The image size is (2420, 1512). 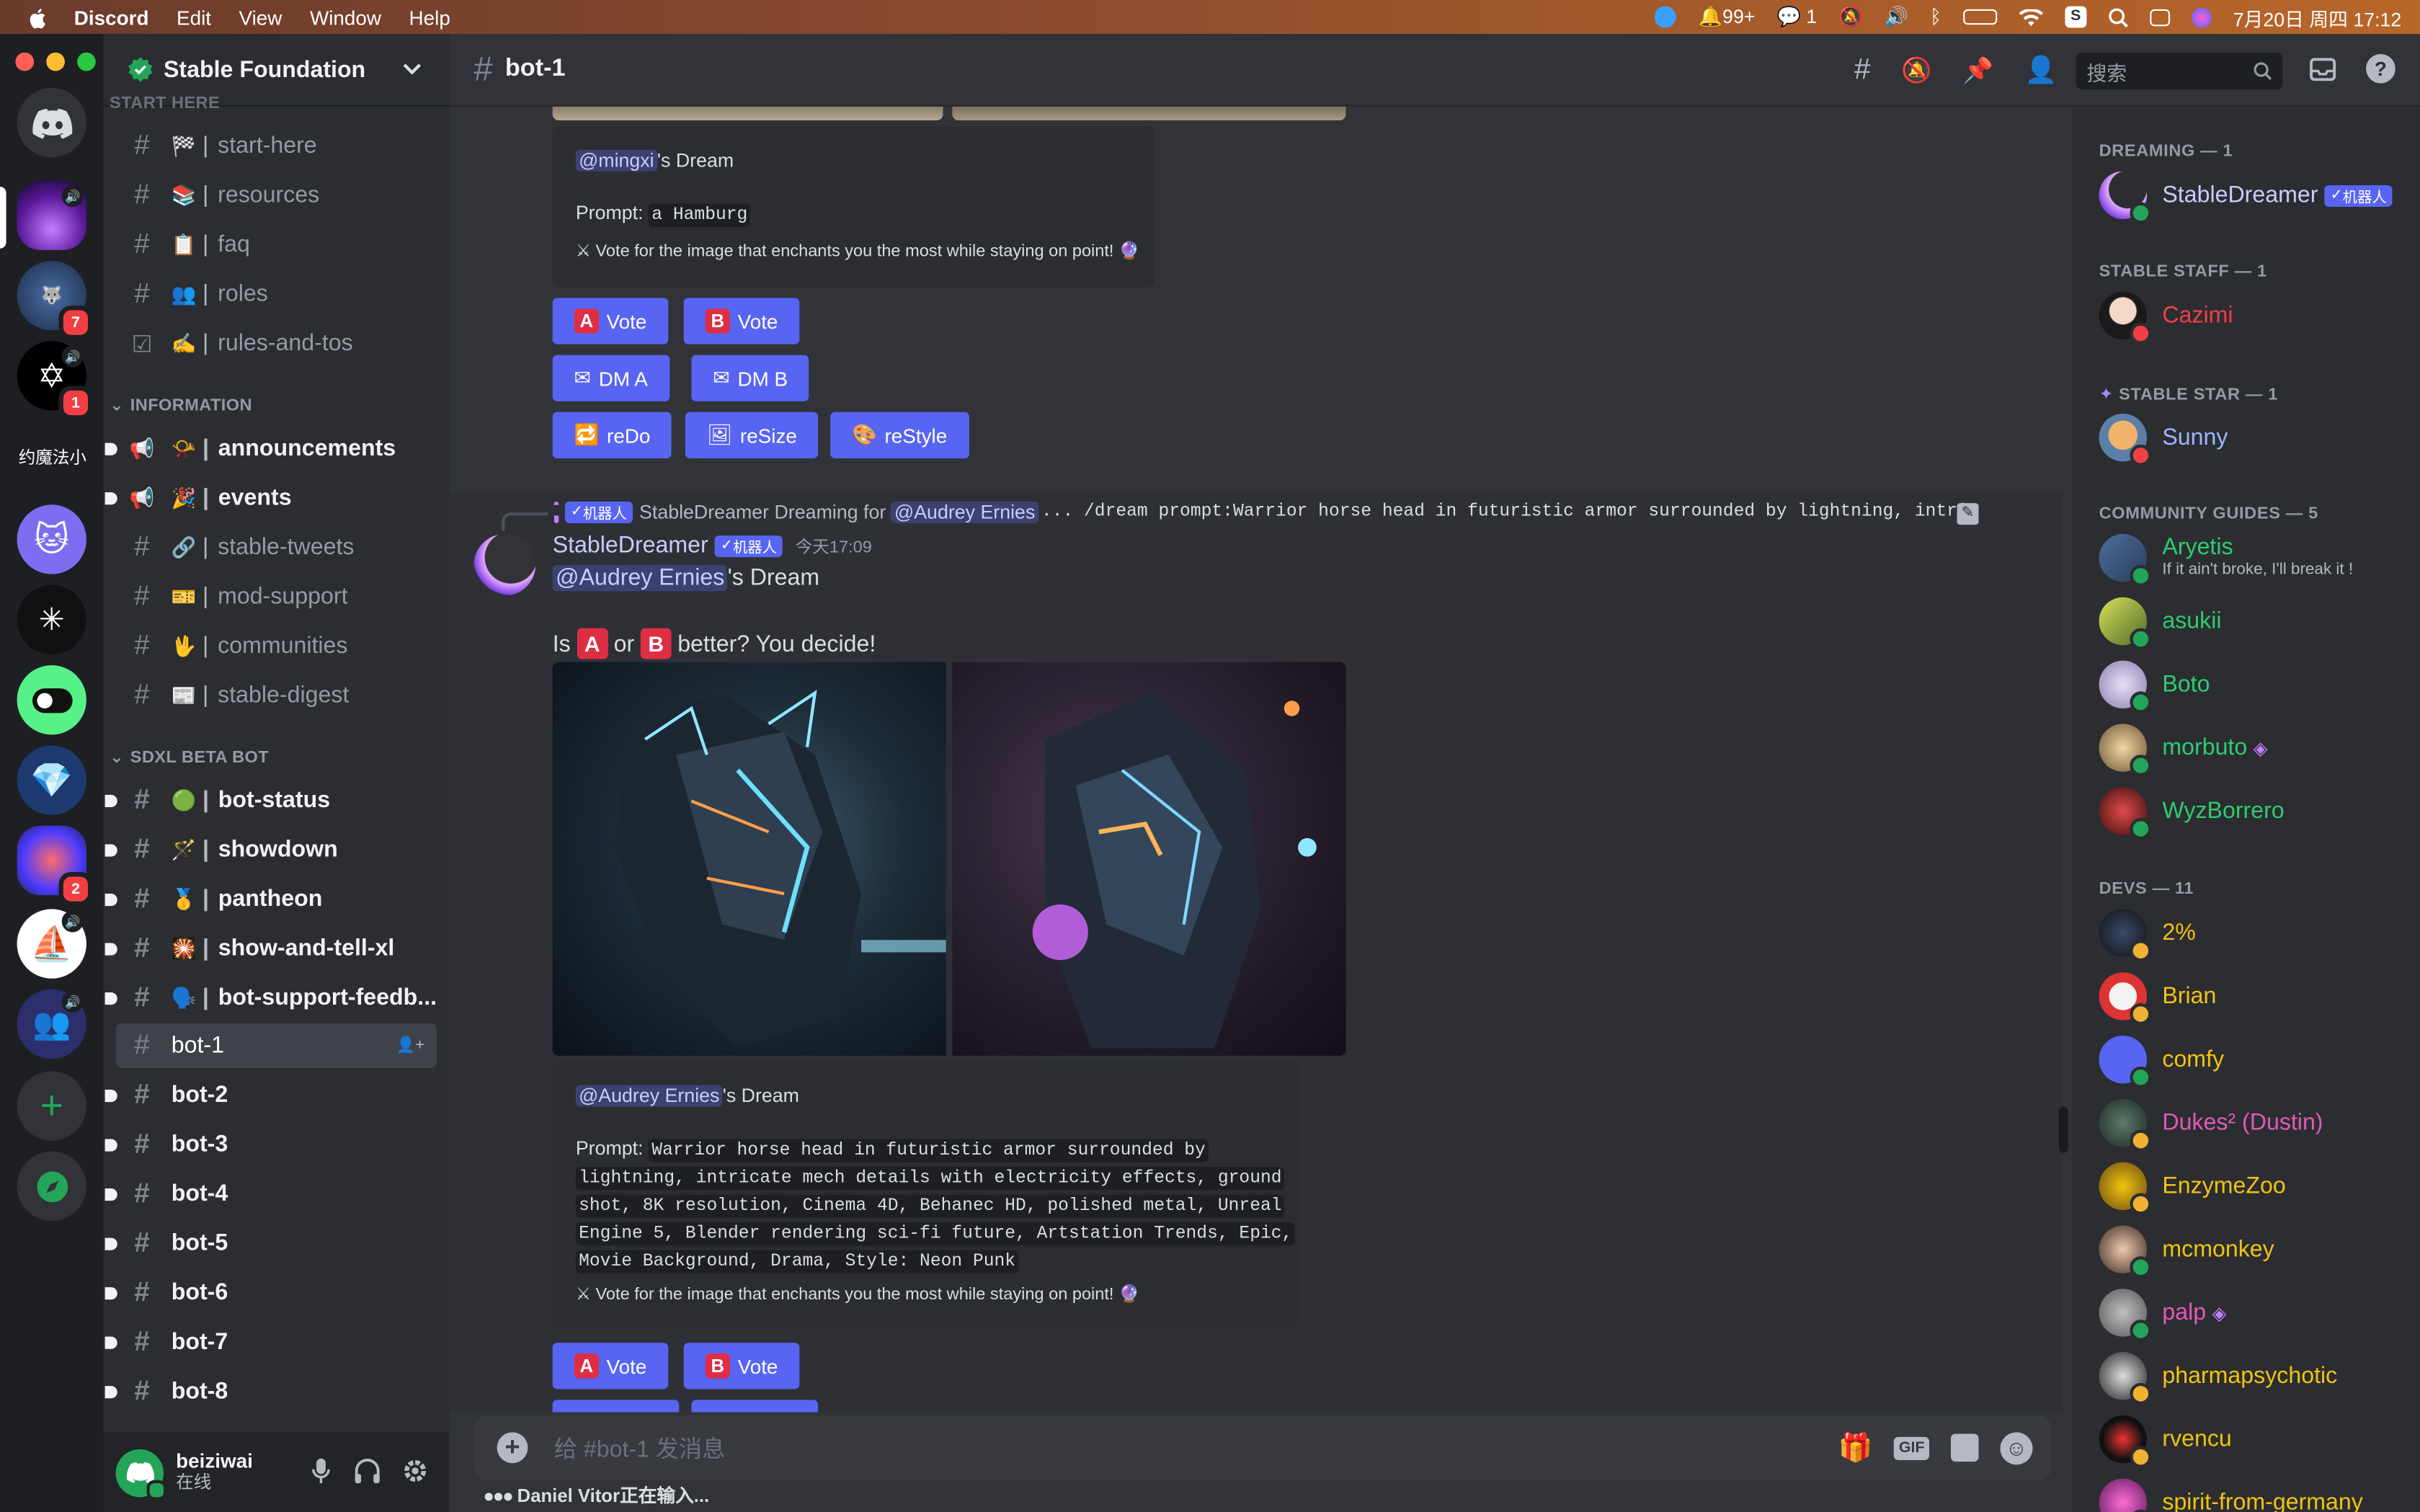 What do you see at coordinates (345, 17) in the screenshot?
I see `menubar-window: Window` at bounding box center [345, 17].